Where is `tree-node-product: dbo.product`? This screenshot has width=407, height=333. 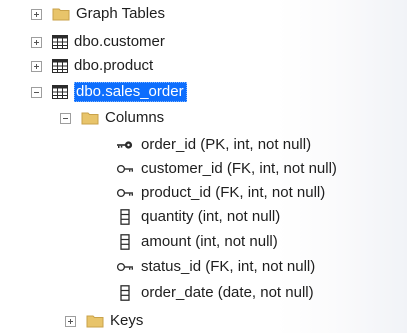 tree-node-product: dbo.product is located at coordinates (92, 66).